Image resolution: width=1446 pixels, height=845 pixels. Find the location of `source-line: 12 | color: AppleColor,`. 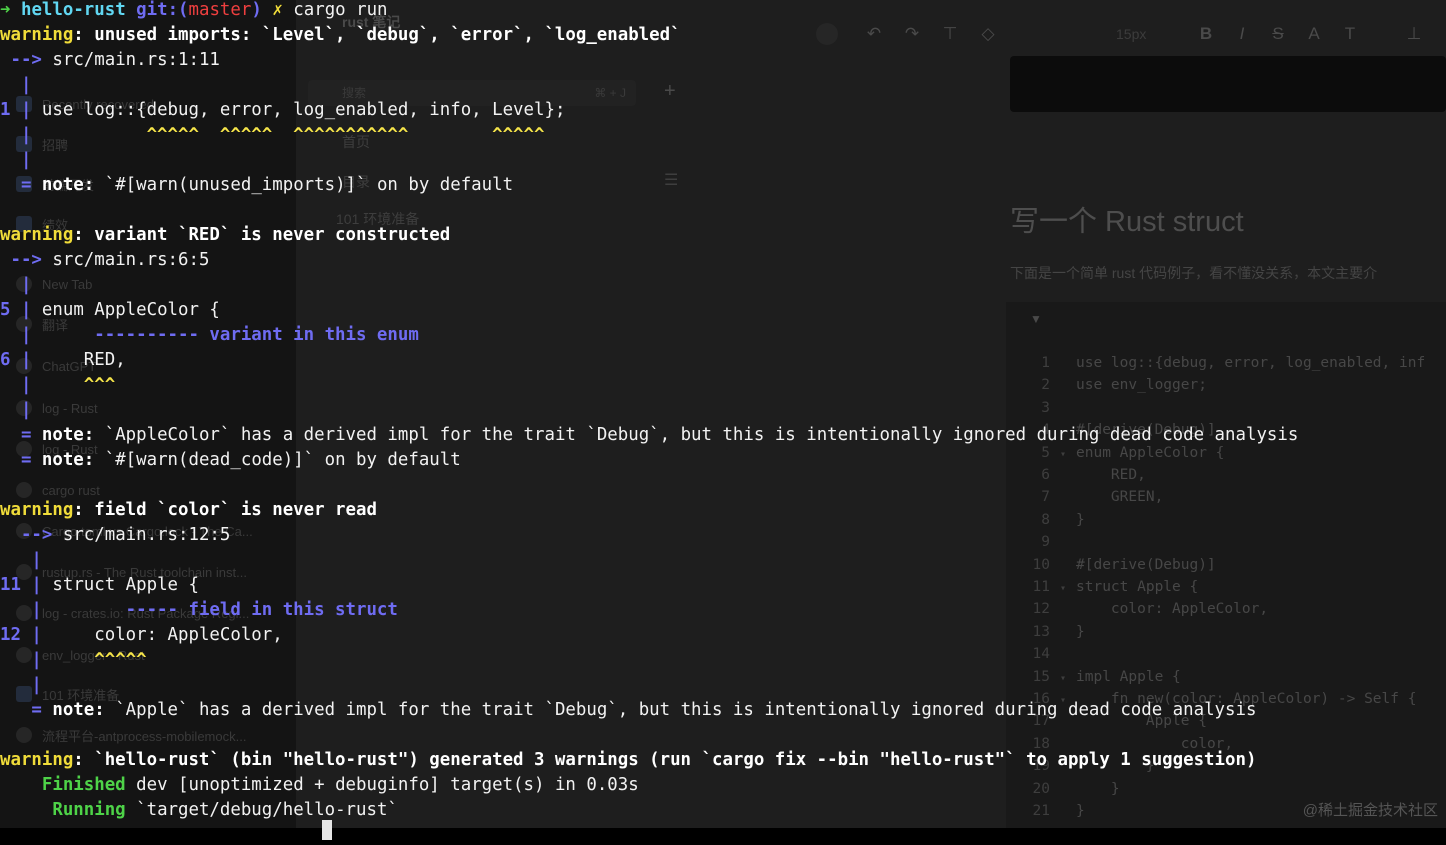

source-line: 12 | color: AppleColor, is located at coordinates (141, 635).